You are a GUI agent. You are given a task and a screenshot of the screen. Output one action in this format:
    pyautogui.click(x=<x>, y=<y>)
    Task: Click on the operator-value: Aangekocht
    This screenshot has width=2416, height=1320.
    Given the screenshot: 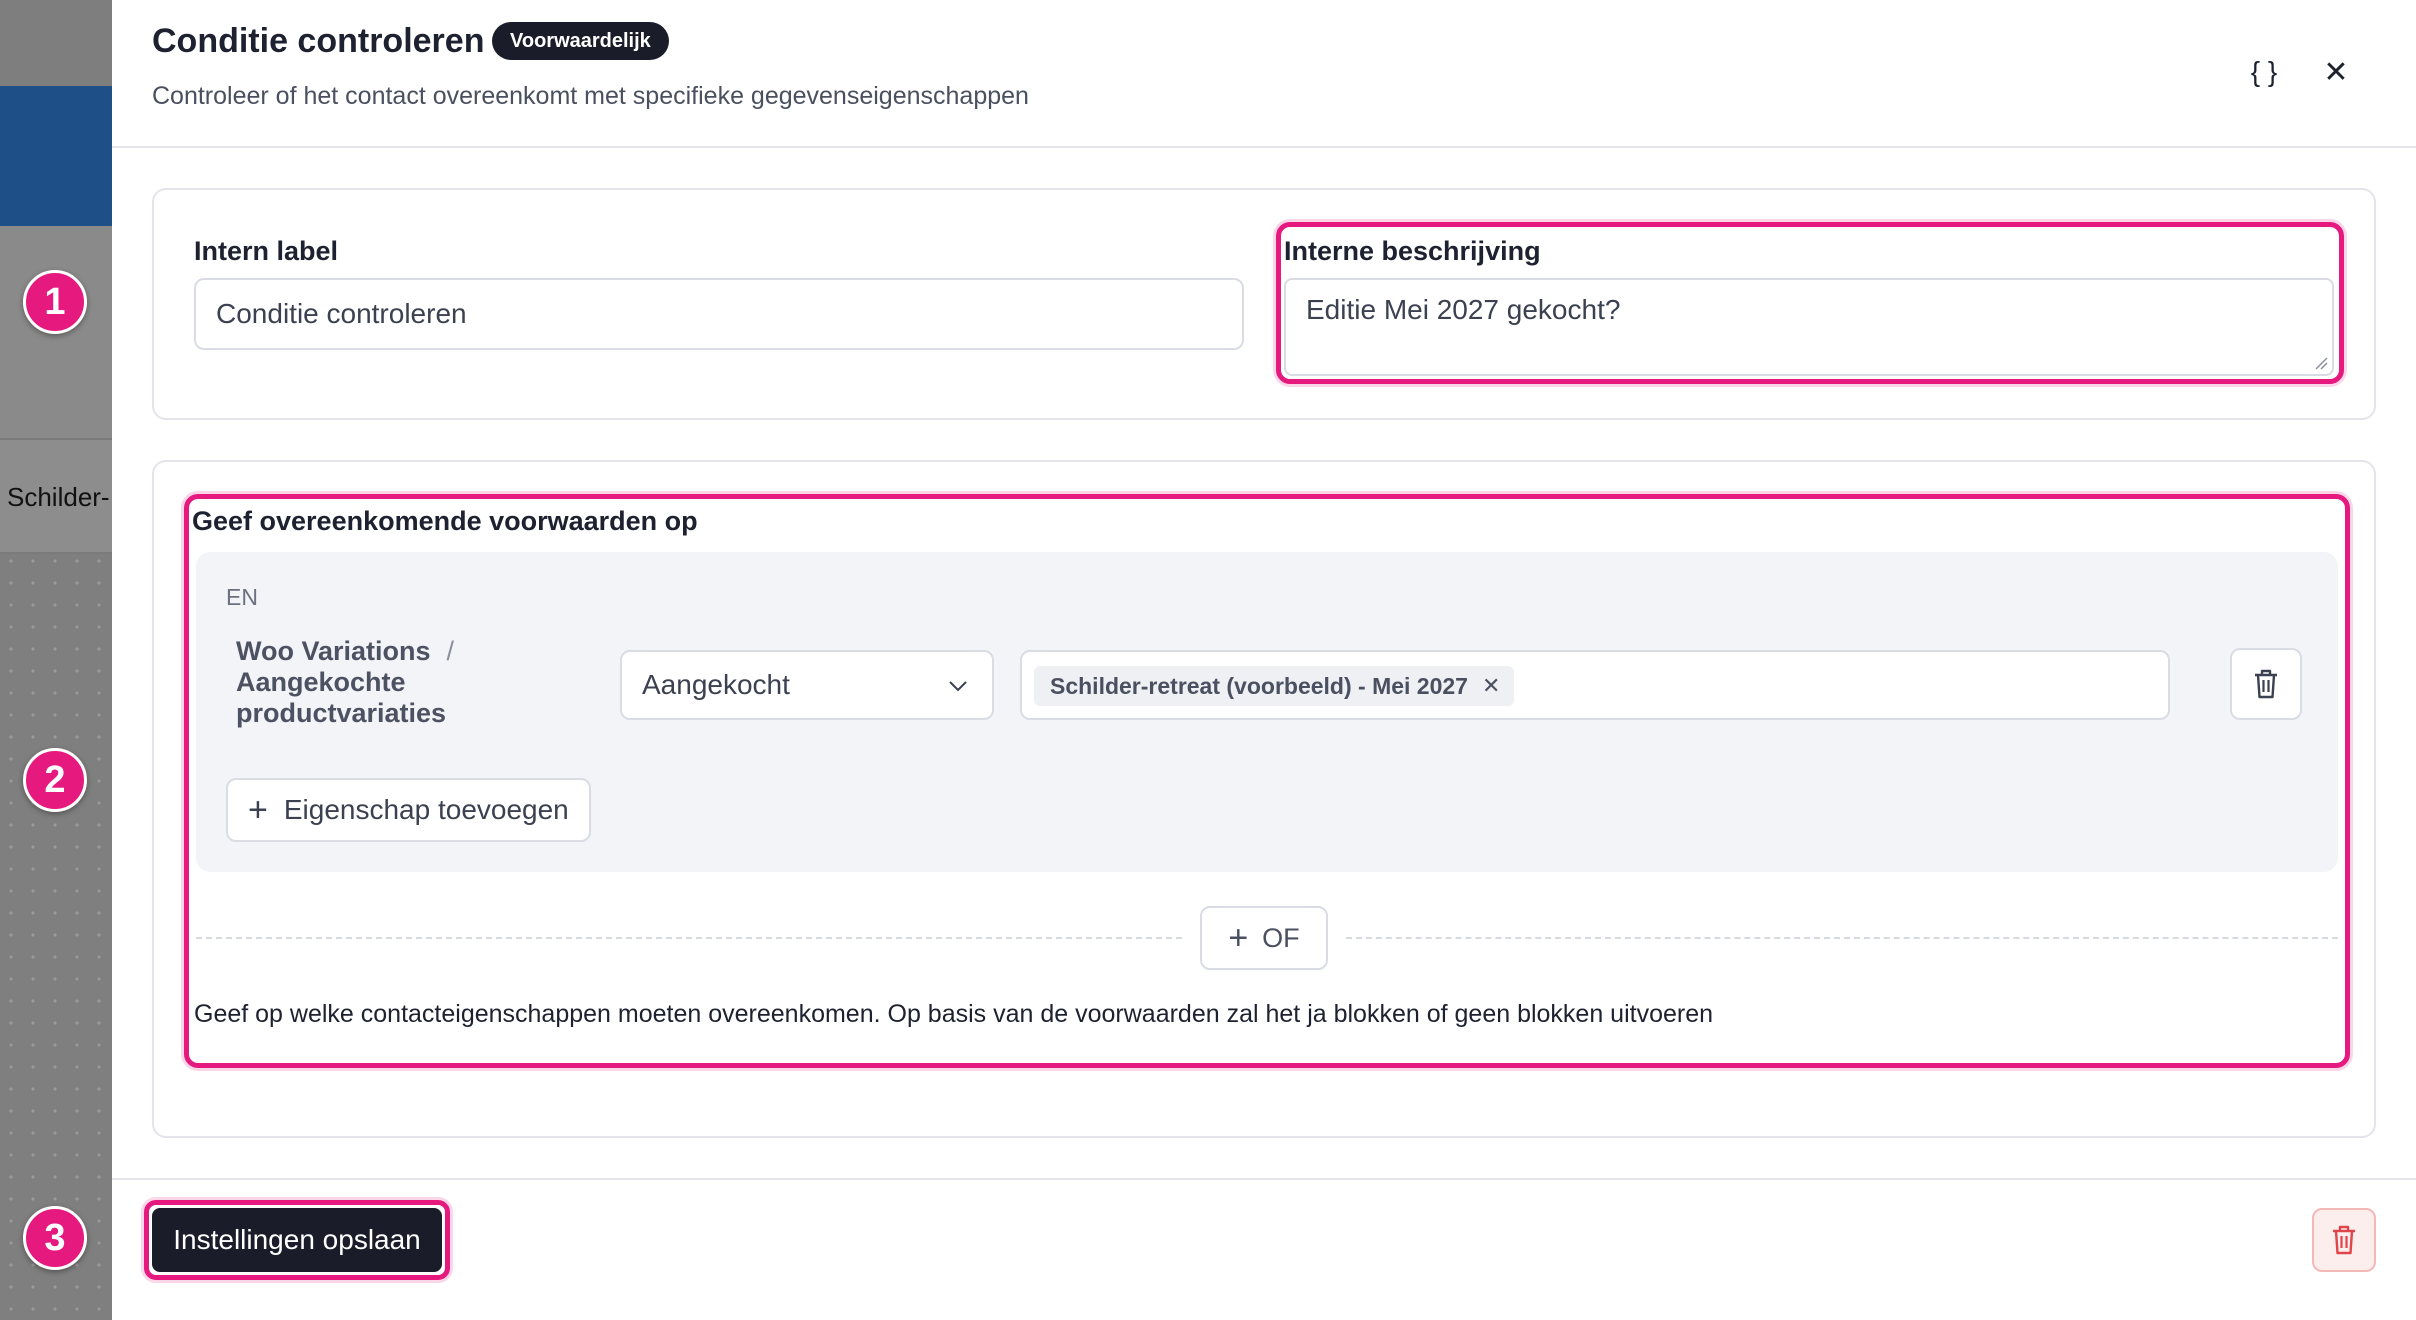 What is the action you would take?
    pyautogui.click(x=716, y=684)
    